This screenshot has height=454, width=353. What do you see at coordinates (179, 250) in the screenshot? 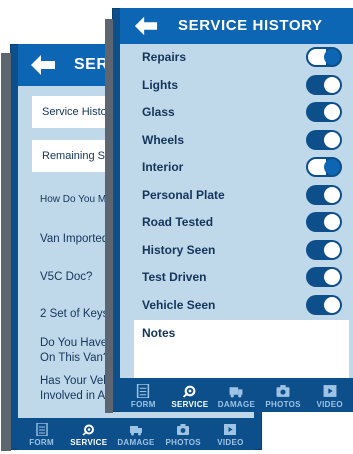
I see `toggle-label: History Seen` at bounding box center [179, 250].